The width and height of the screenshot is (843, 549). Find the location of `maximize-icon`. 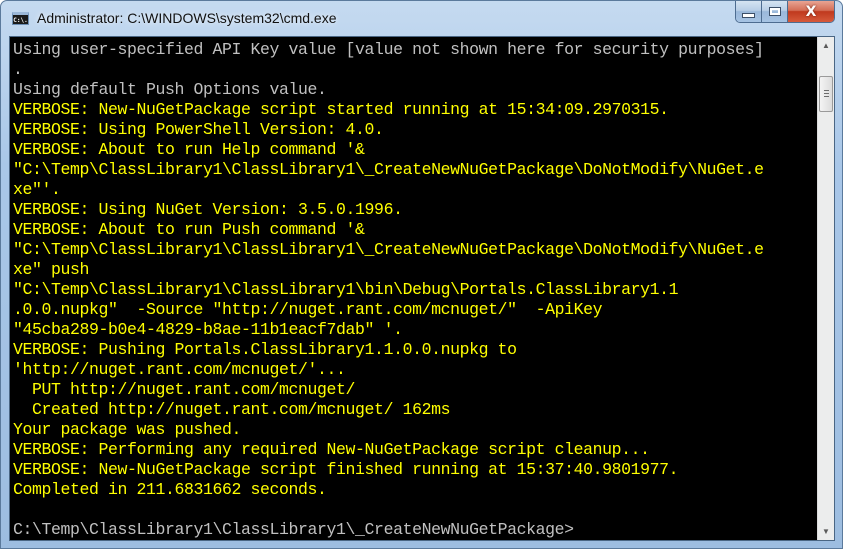

maximize-icon is located at coordinates (774, 11).